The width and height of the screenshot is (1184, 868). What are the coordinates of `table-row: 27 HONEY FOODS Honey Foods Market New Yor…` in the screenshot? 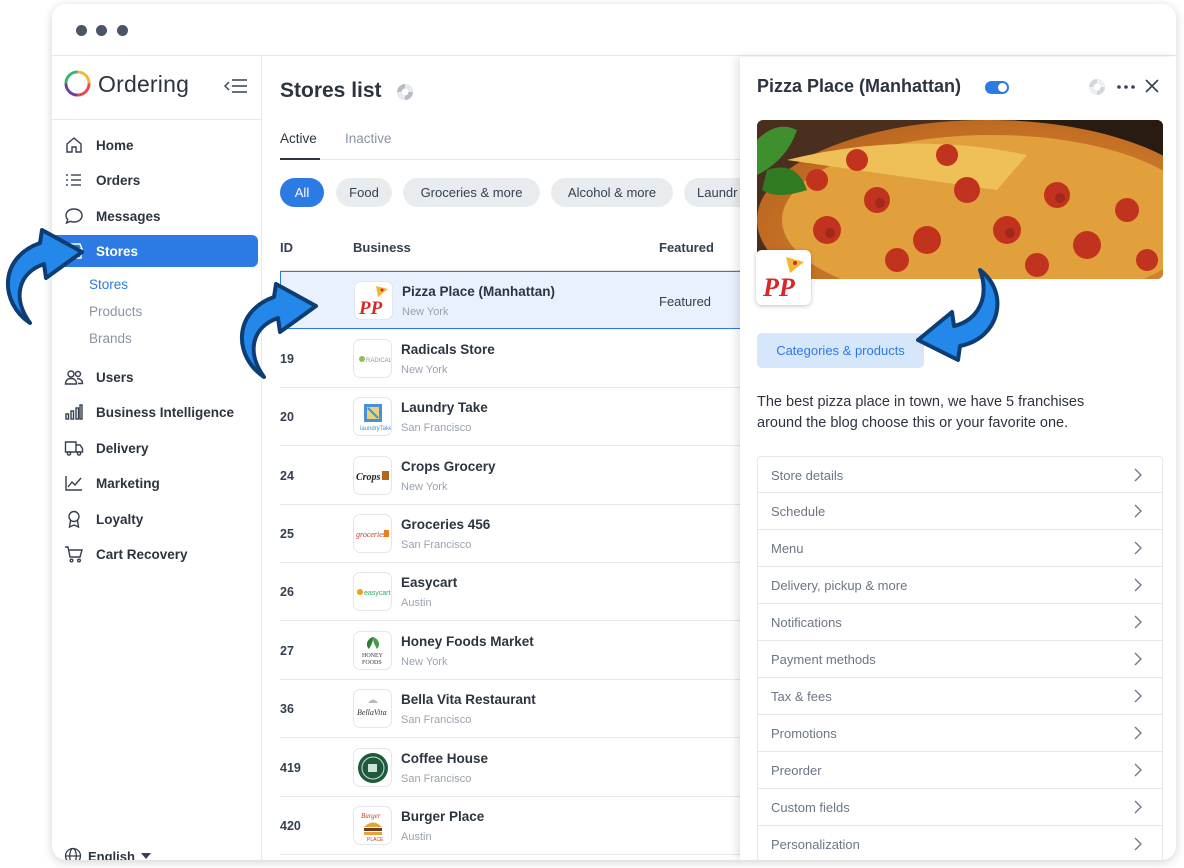 It's located at (515, 651).